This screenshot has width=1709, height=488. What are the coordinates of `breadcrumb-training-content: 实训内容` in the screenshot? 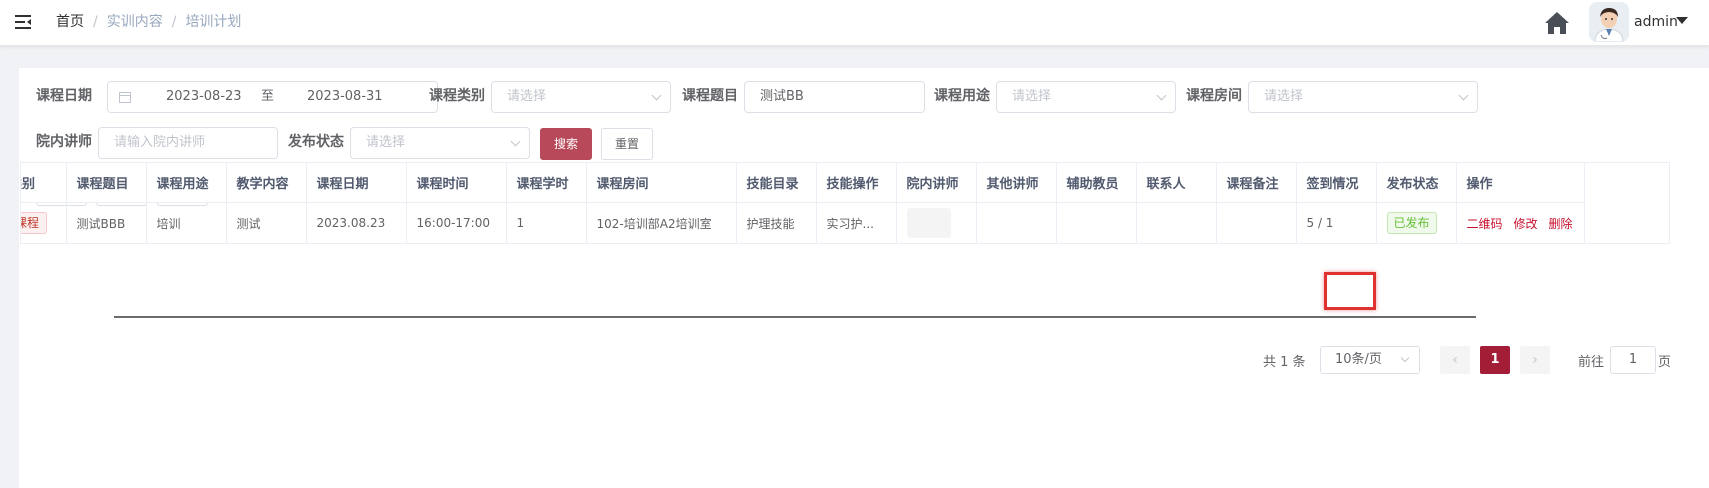 It's located at (135, 22).